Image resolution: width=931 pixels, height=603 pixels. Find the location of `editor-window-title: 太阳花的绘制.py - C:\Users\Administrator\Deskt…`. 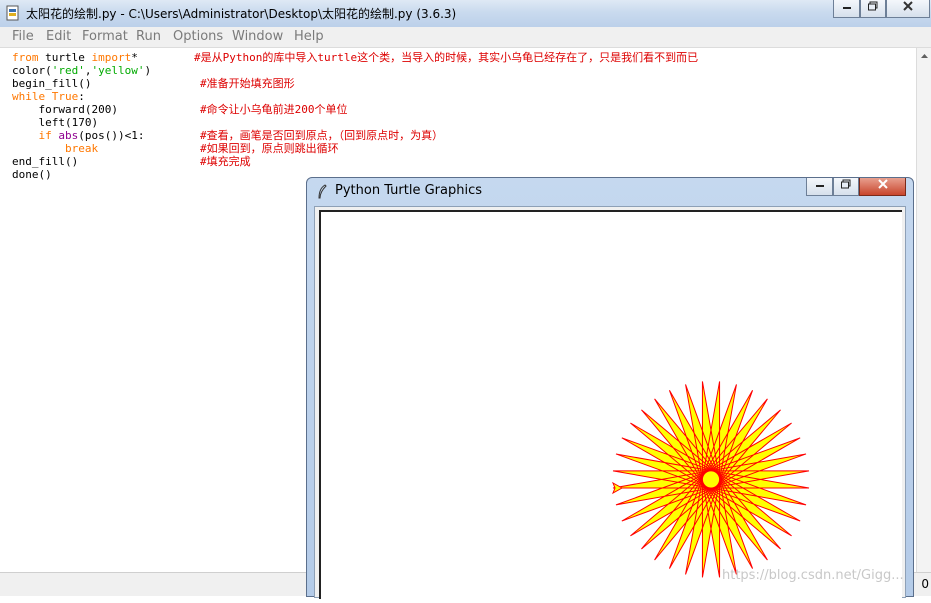

editor-window-title: 太阳花的绘制.py - C:\Users\Administrator\Deskt… is located at coordinates (241, 14).